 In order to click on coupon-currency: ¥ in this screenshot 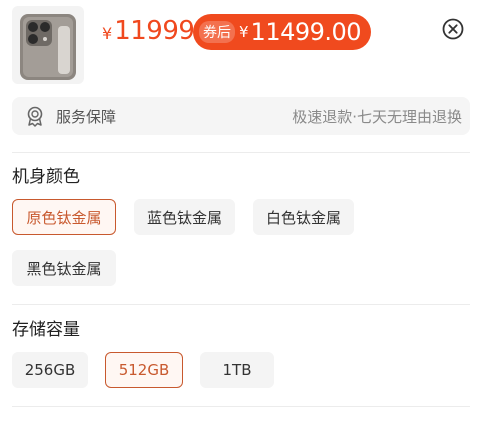, I will do `click(244, 32)`.